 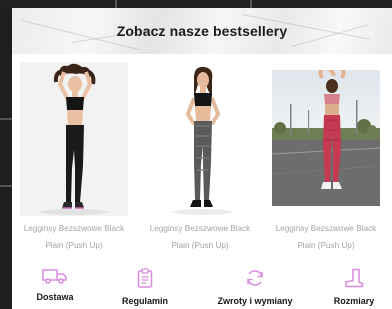 I want to click on feature-terms: Regulamin, so click(x=145, y=287).